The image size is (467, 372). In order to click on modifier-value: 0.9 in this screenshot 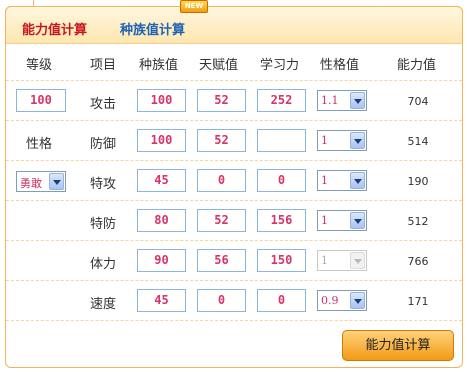, I will do `click(330, 300)`.